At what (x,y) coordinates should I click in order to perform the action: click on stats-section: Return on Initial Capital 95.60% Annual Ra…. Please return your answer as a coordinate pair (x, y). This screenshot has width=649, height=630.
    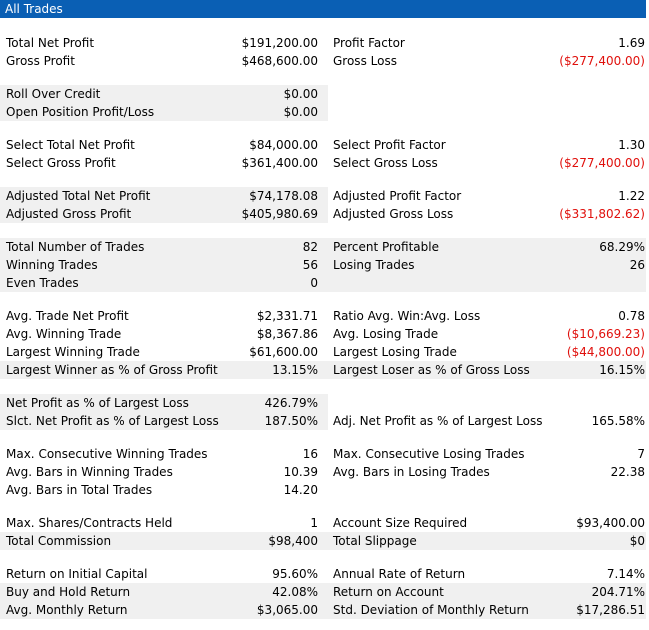
    Looking at the image, I should click on (324, 592).